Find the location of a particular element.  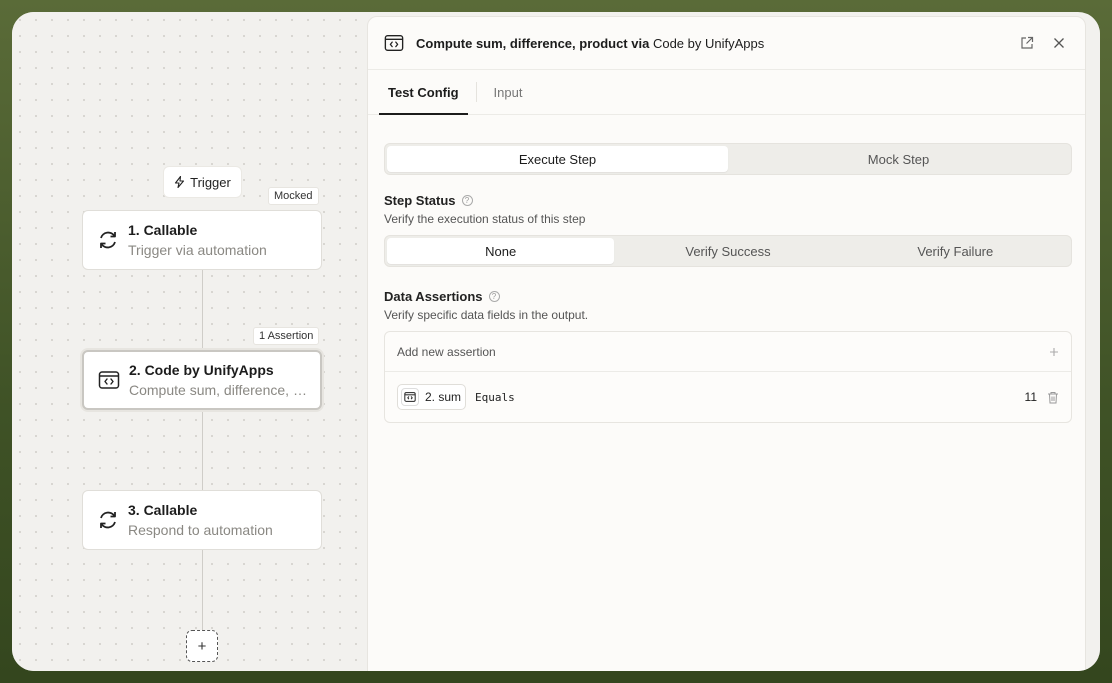

mocked-badge: Mocked is located at coordinates (293, 196).